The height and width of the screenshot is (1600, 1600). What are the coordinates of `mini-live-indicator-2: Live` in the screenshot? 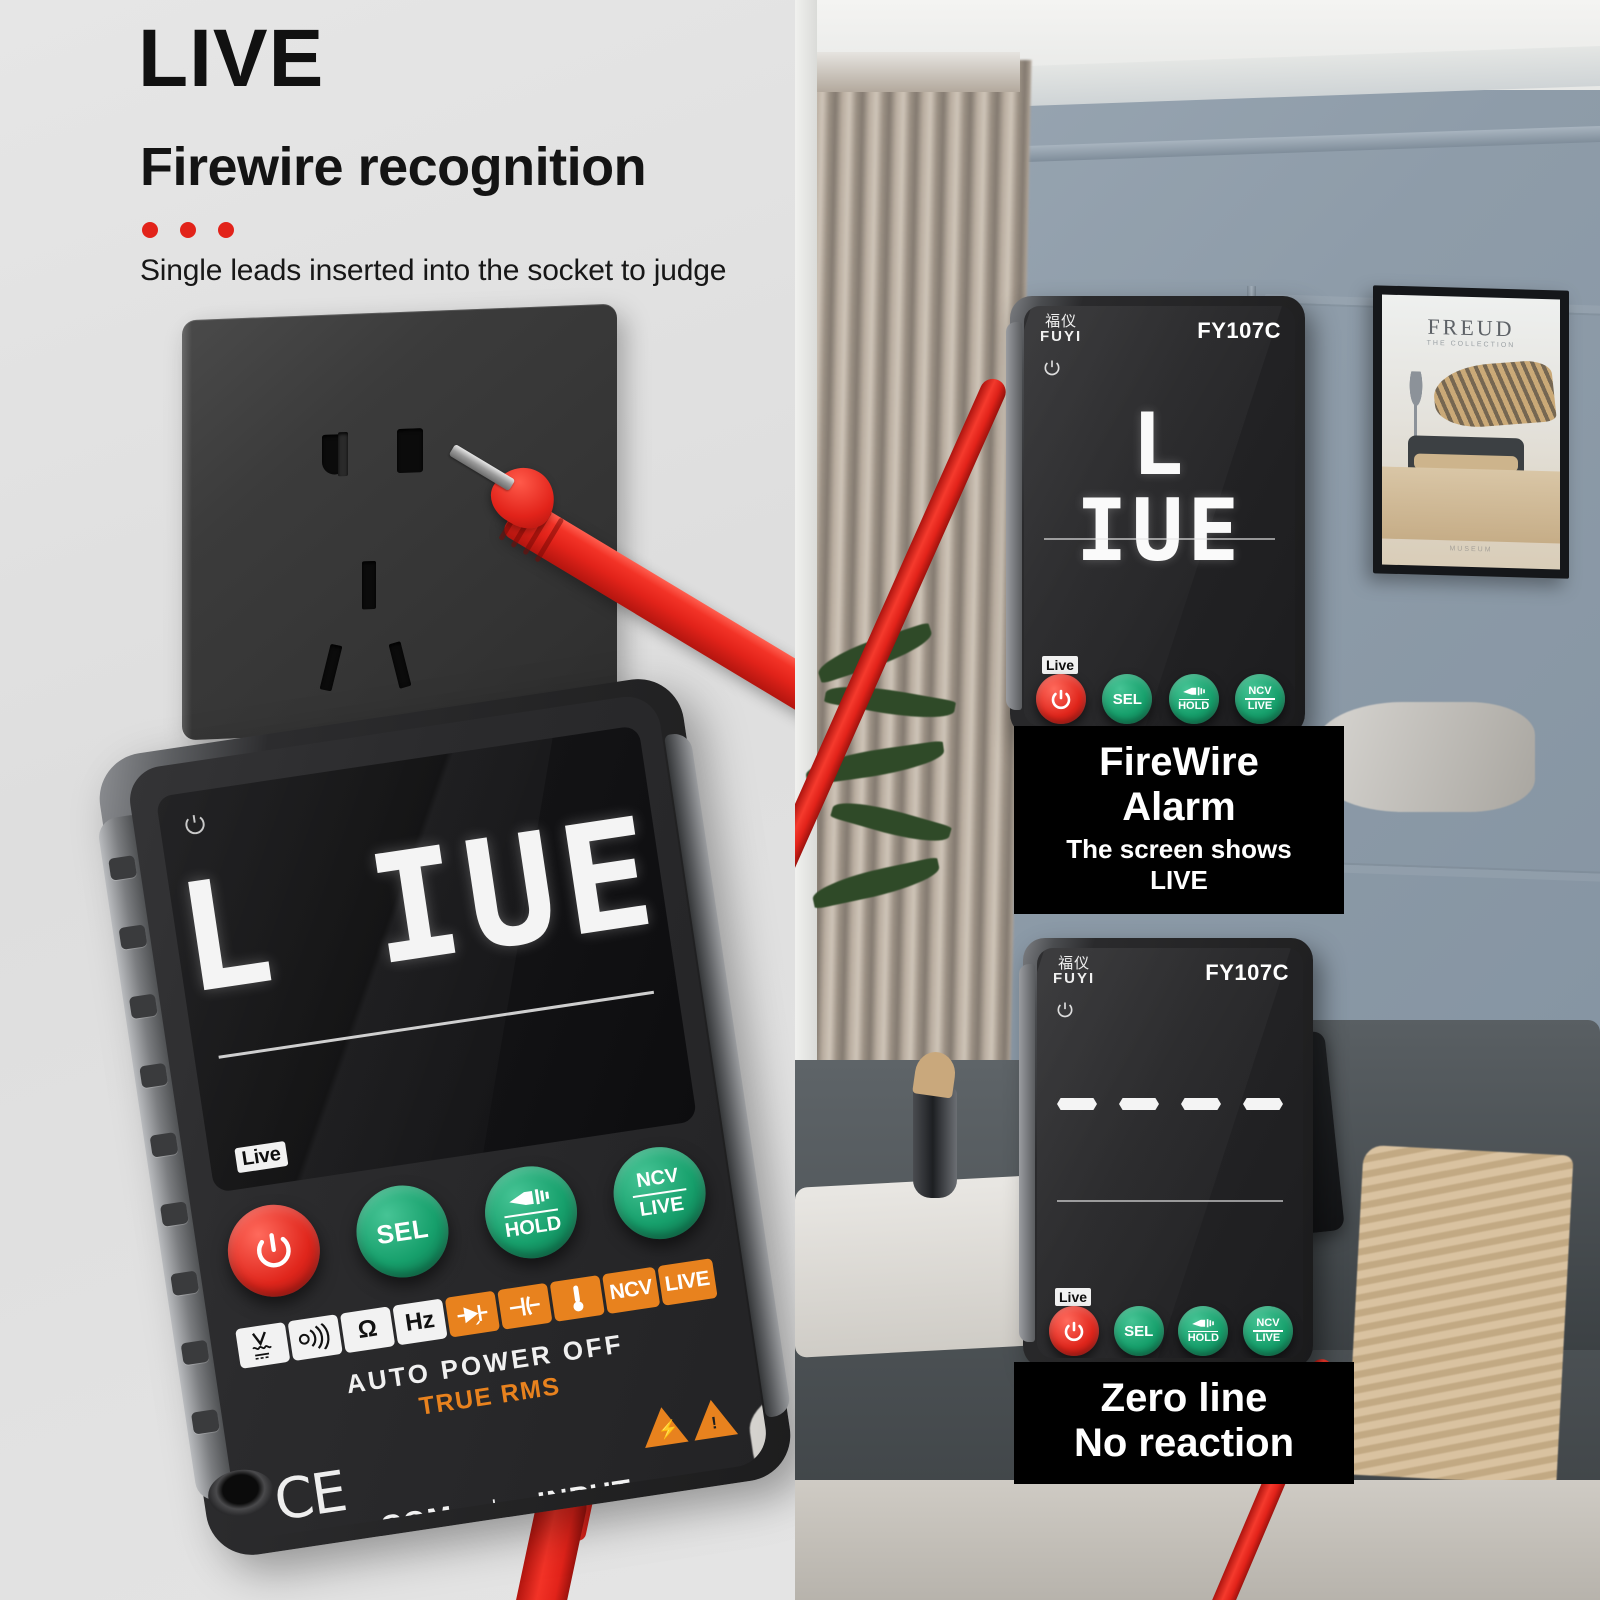 It's located at (1073, 1297).